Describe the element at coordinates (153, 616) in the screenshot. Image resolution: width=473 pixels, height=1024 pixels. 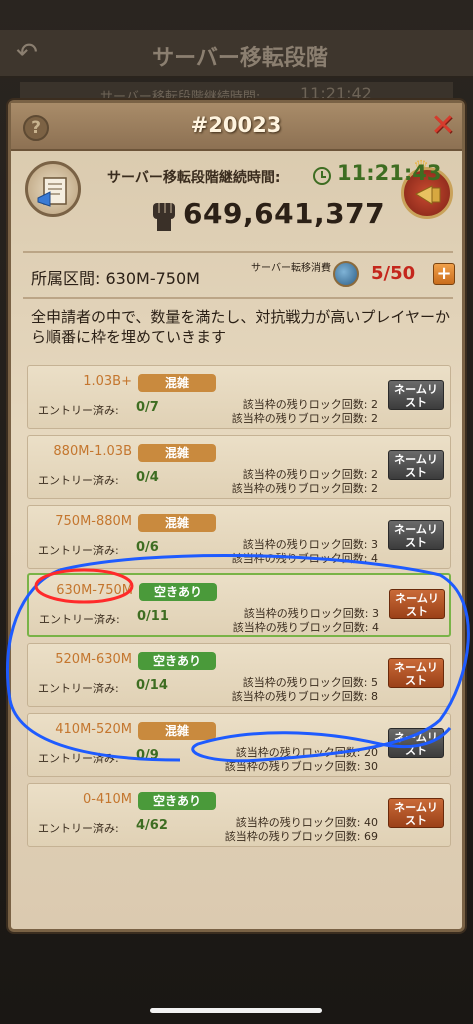
I see `entry-value: 0/11` at that location.